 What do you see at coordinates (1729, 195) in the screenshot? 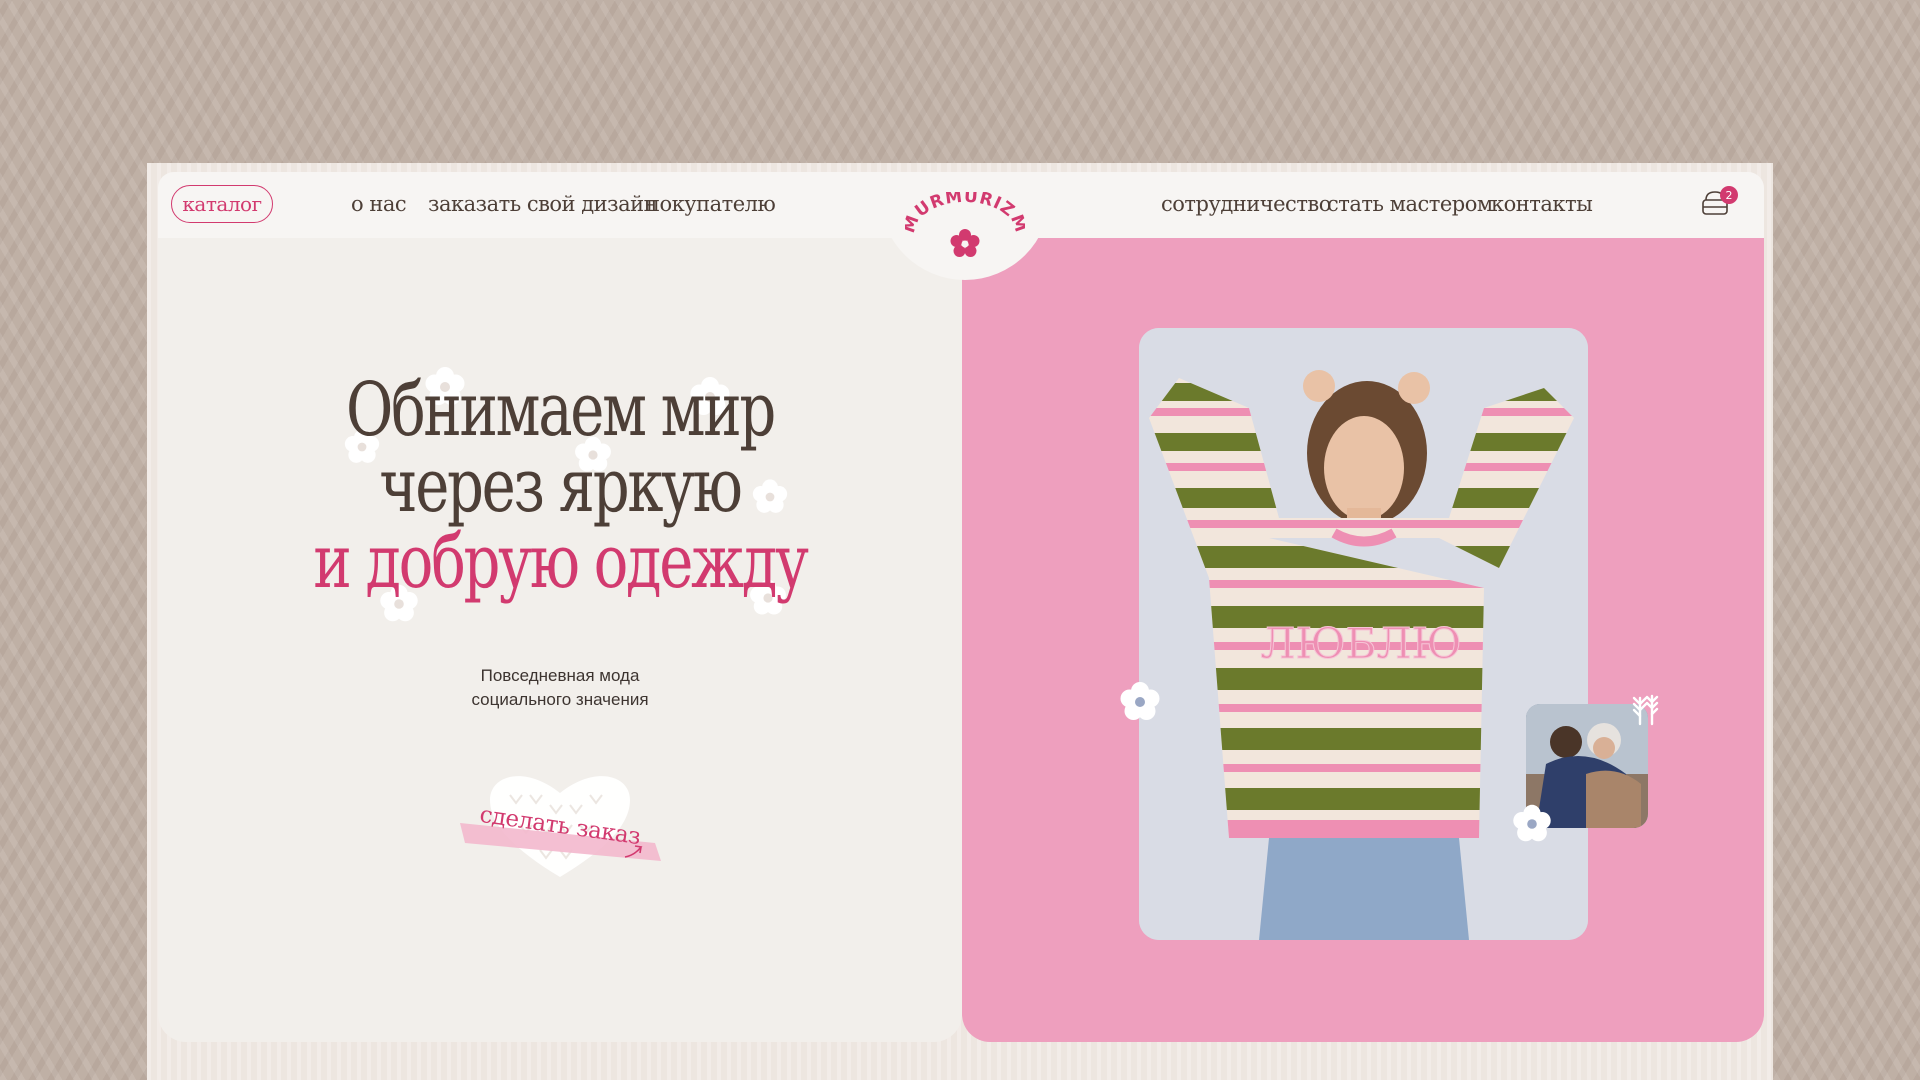
I see `cart-count-badge: 2` at bounding box center [1729, 195].